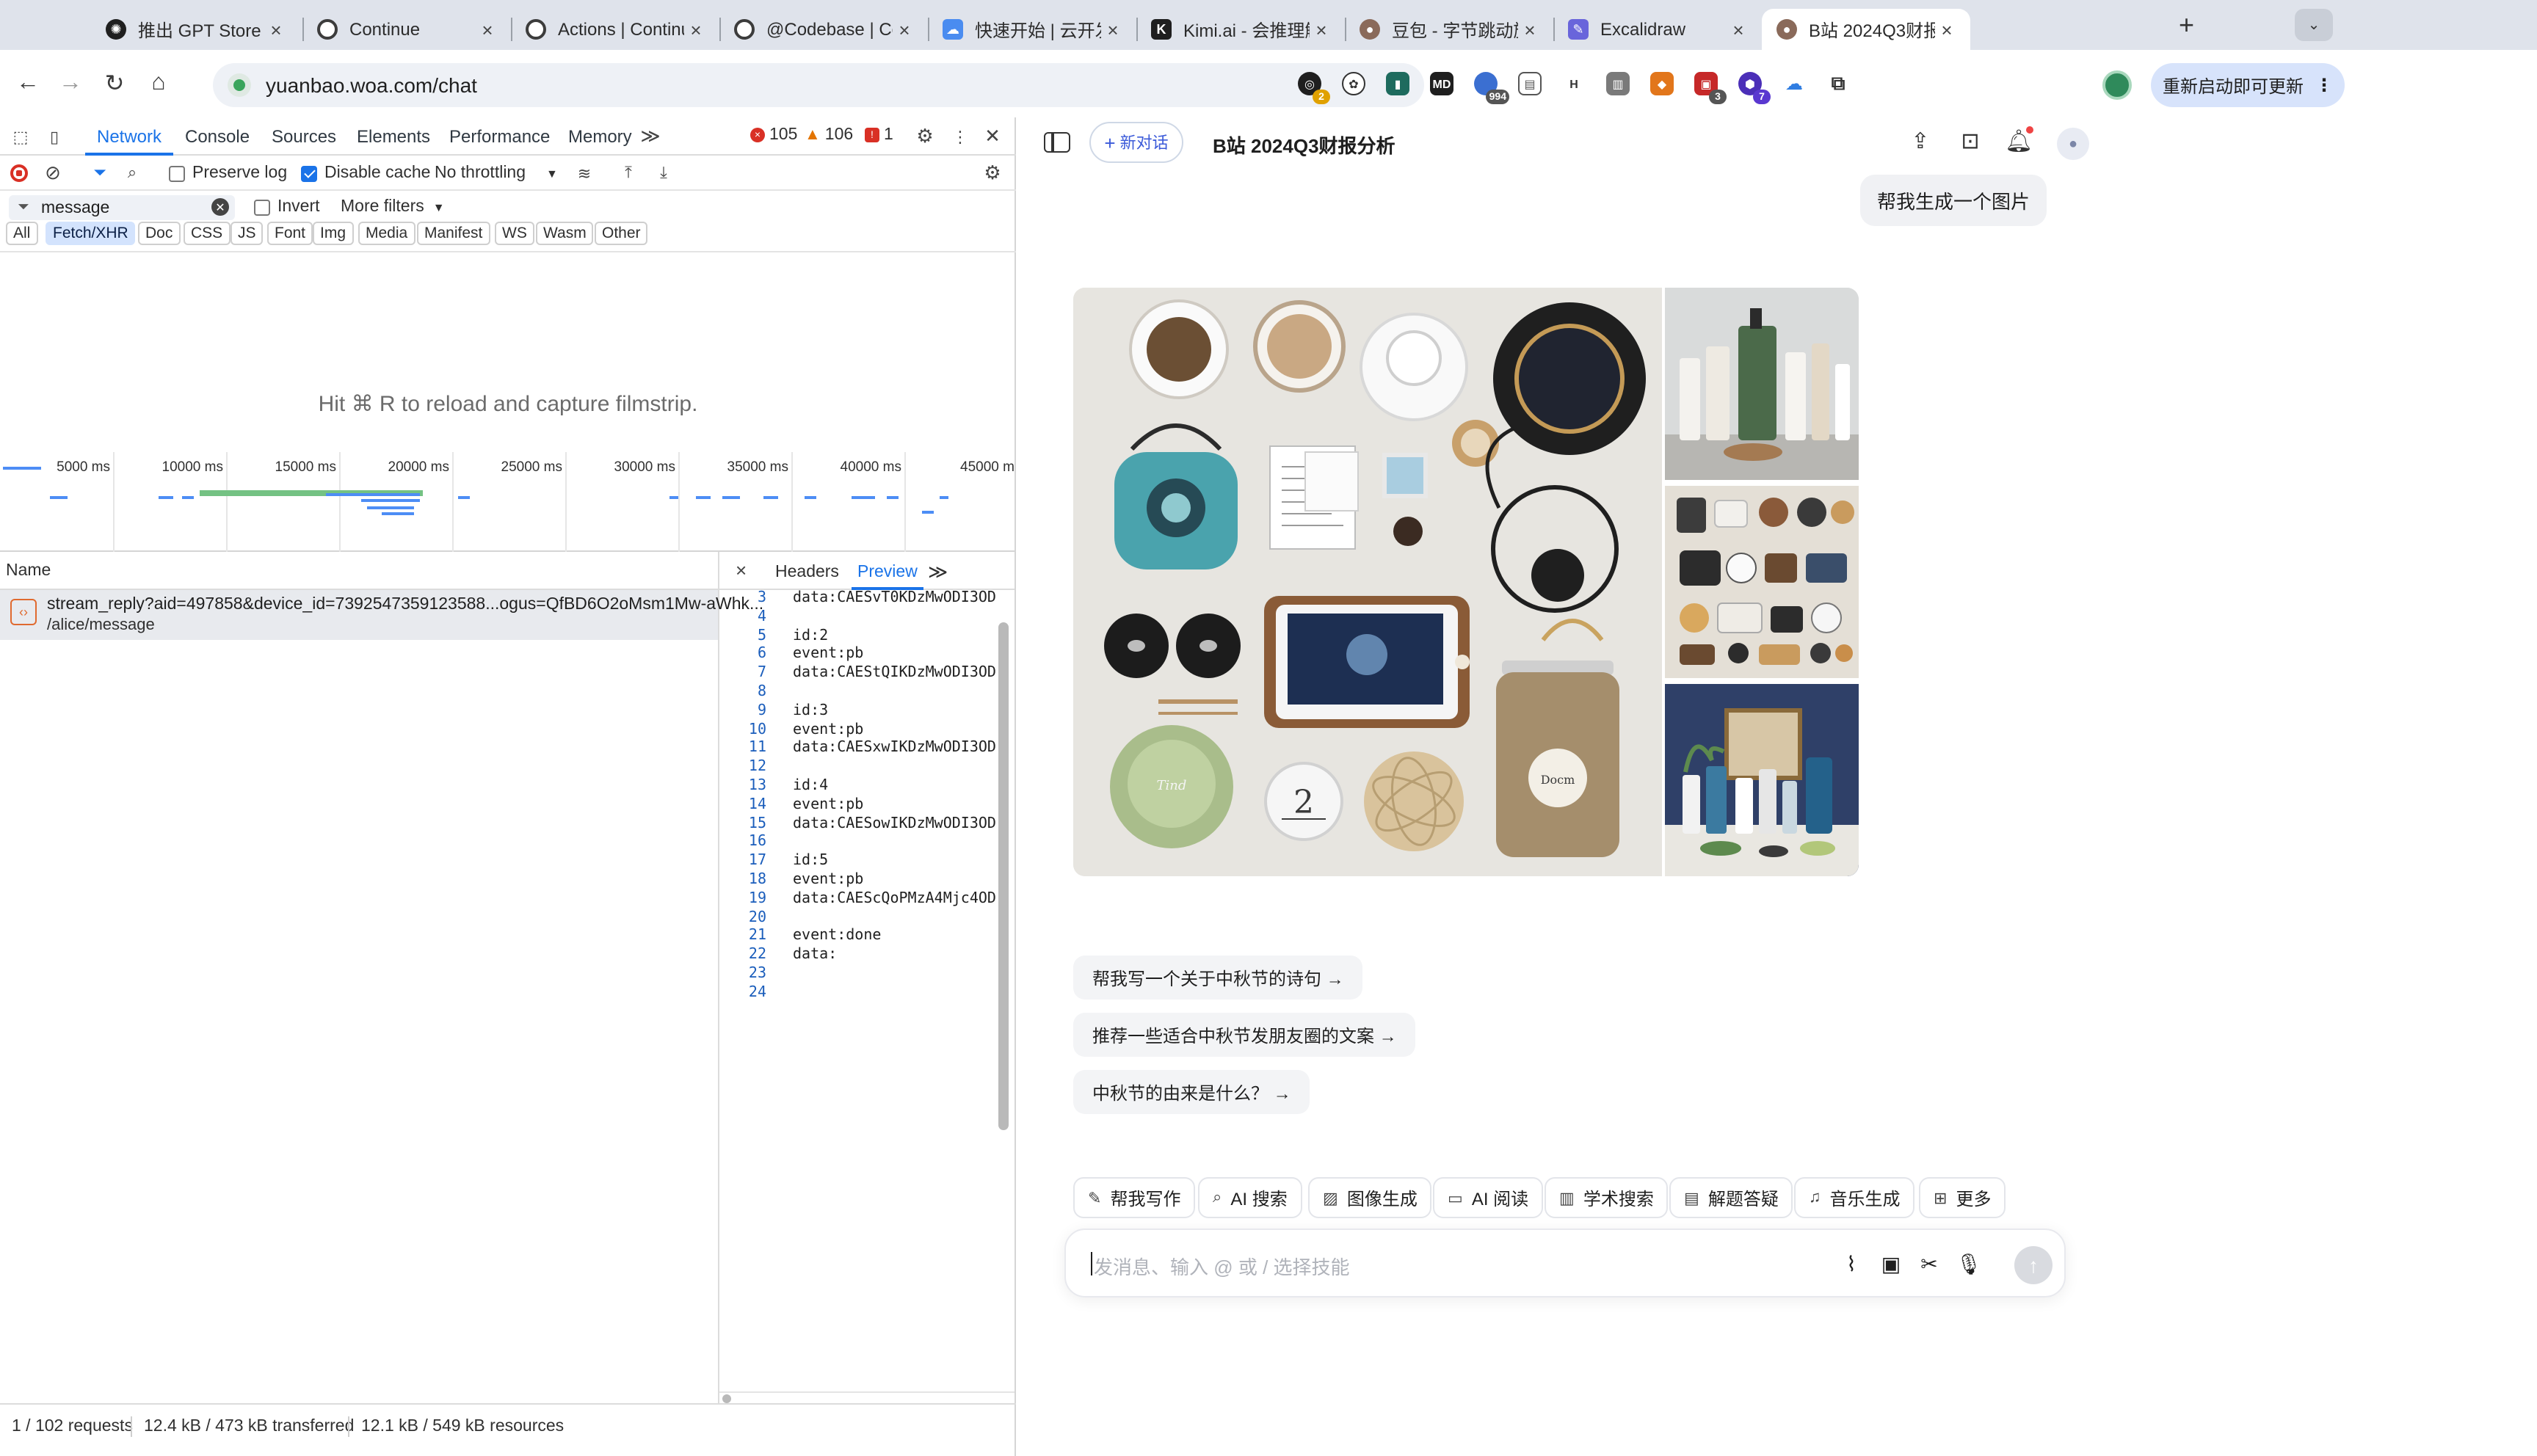 Image resolution: width=2537 pixels, height=1456 pixels. Describe the element at coordinates (2186, 26) in the screenshot. I see `new-tab-button: +` at that location.